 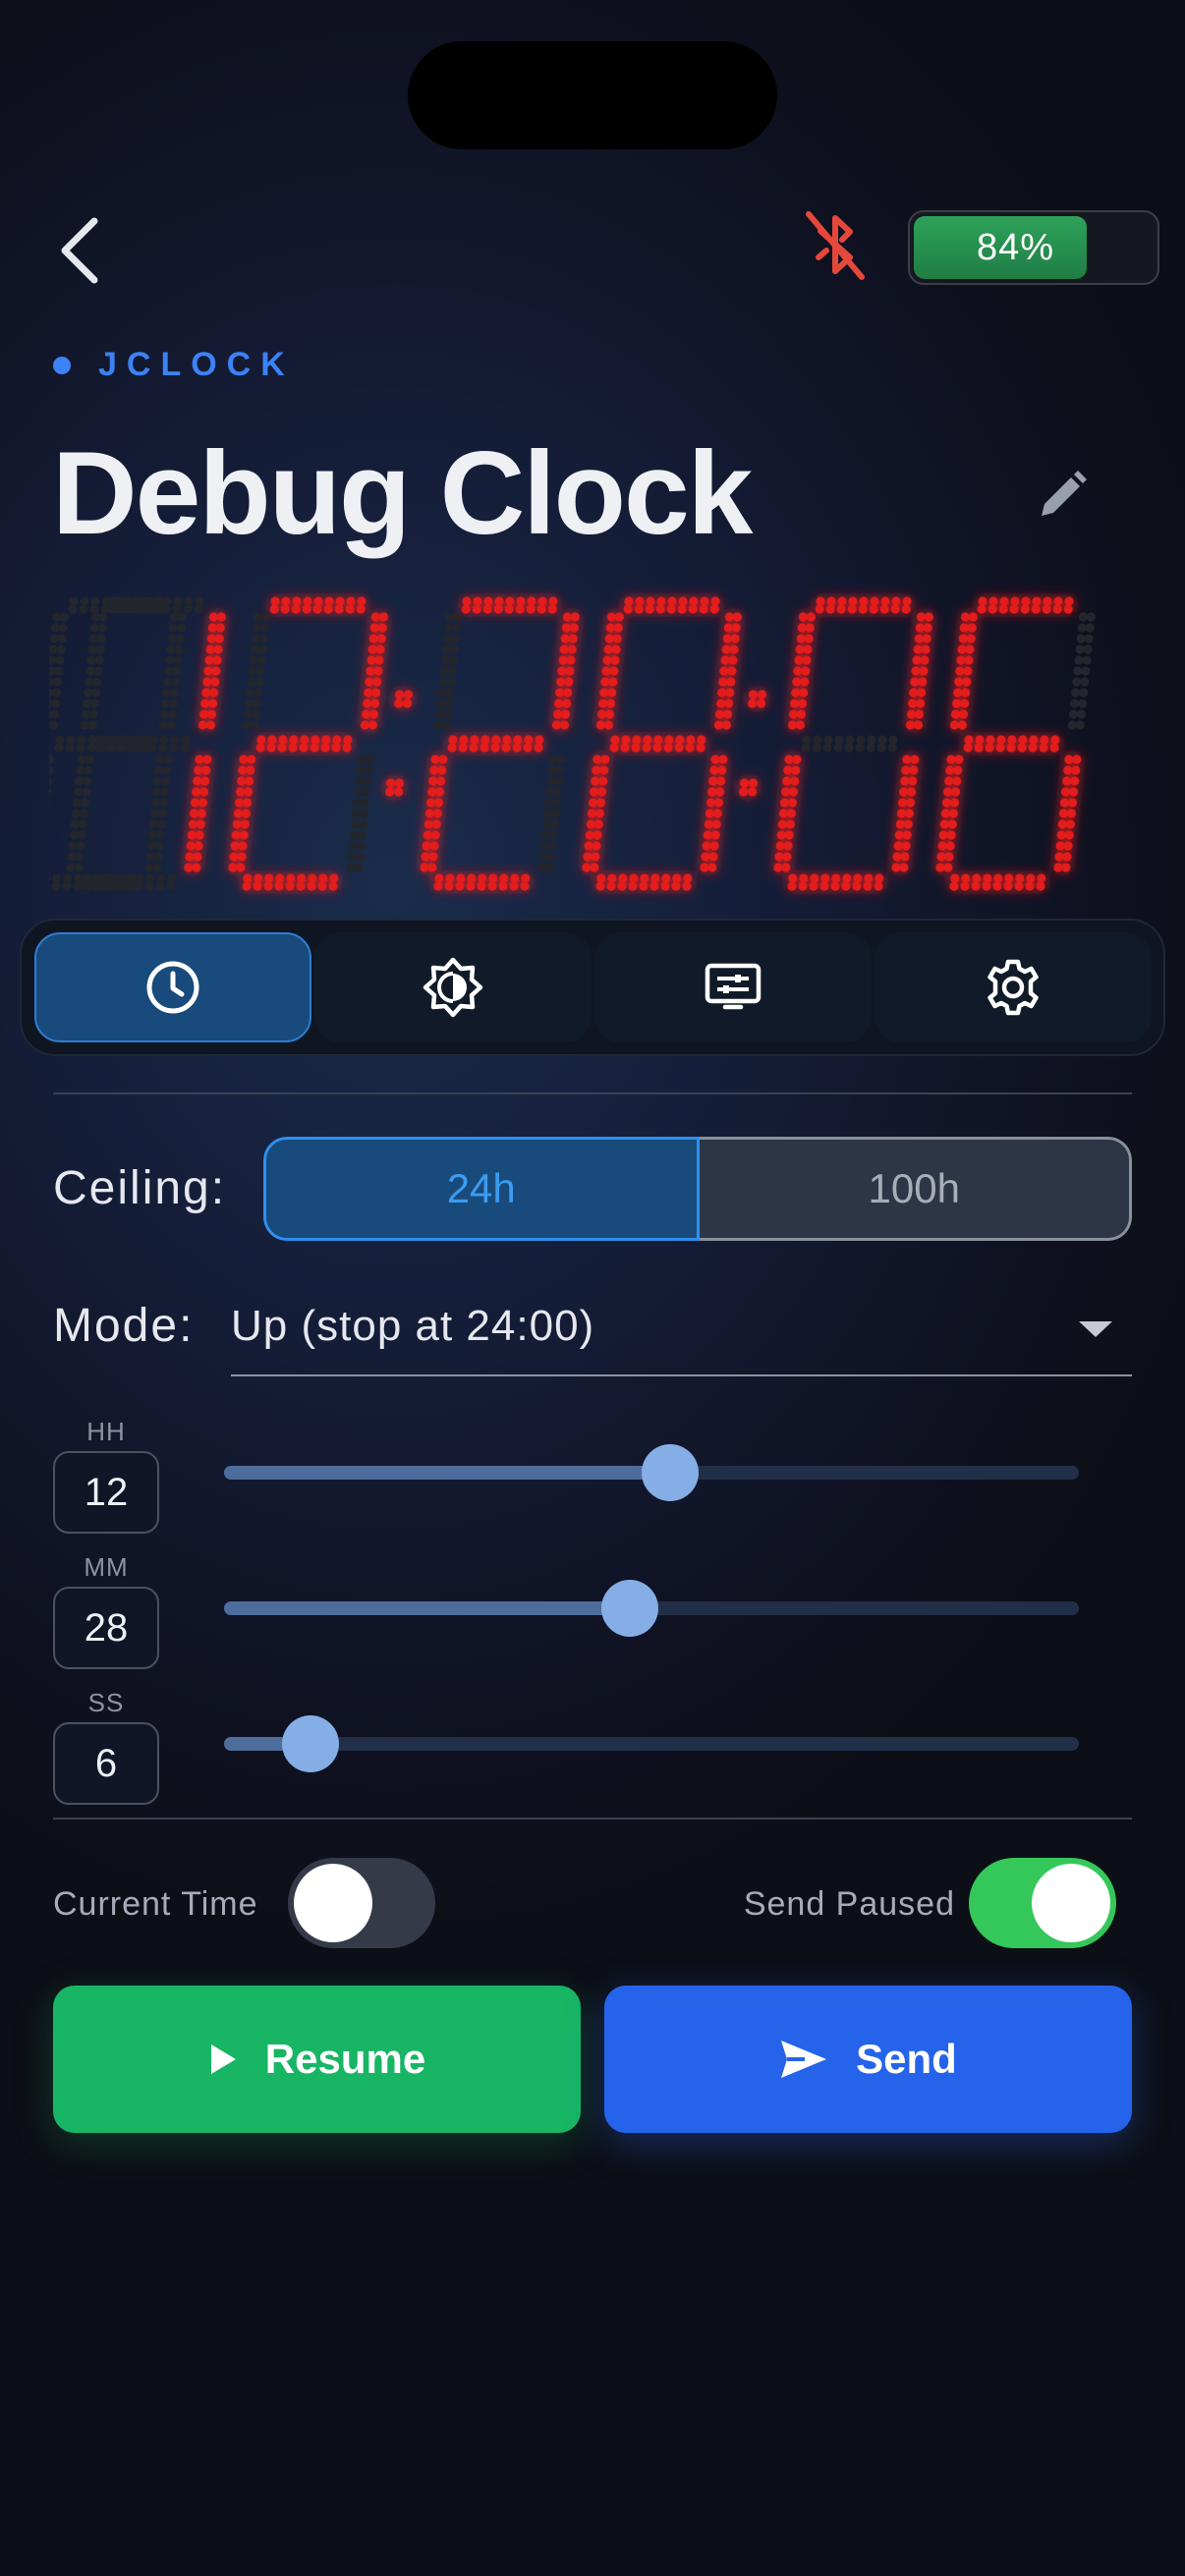 What do you see at coordinates (106, 1763) in the screenshot?
I see `seconds-field: 6` at bounding box center [106, 1763].